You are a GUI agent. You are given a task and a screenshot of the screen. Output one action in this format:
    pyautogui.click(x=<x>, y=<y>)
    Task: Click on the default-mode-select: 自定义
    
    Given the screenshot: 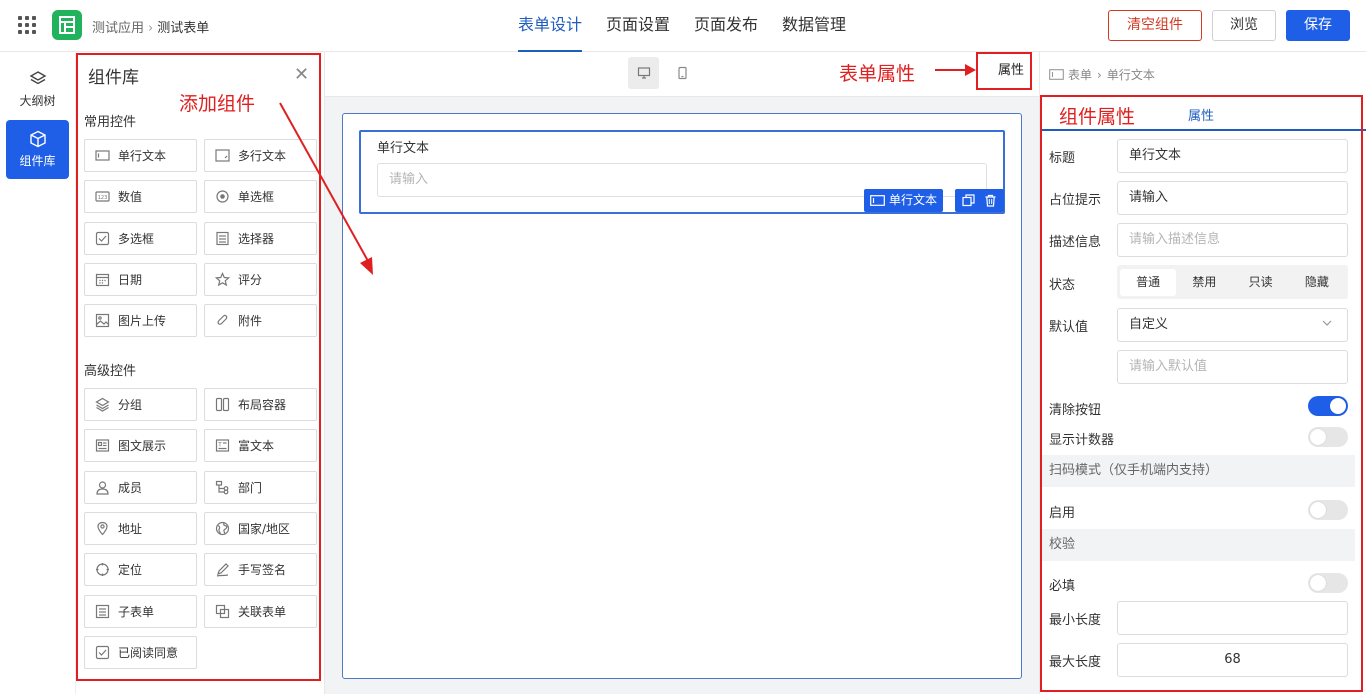 What is the action you would take?
    pyautogui.click(x=1232, y=325)
    